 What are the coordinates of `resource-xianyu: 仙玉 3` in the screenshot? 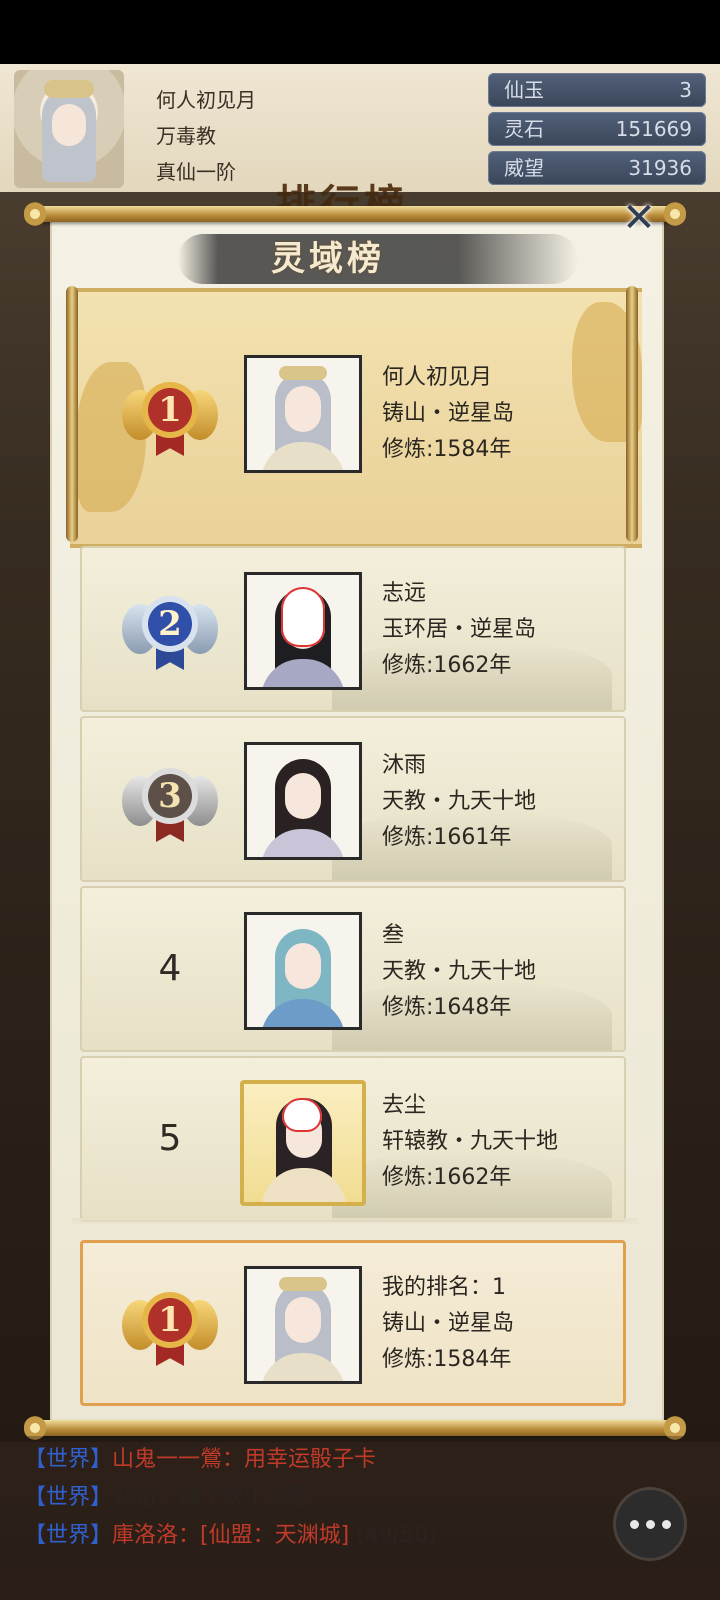 It's located at (597, 90).